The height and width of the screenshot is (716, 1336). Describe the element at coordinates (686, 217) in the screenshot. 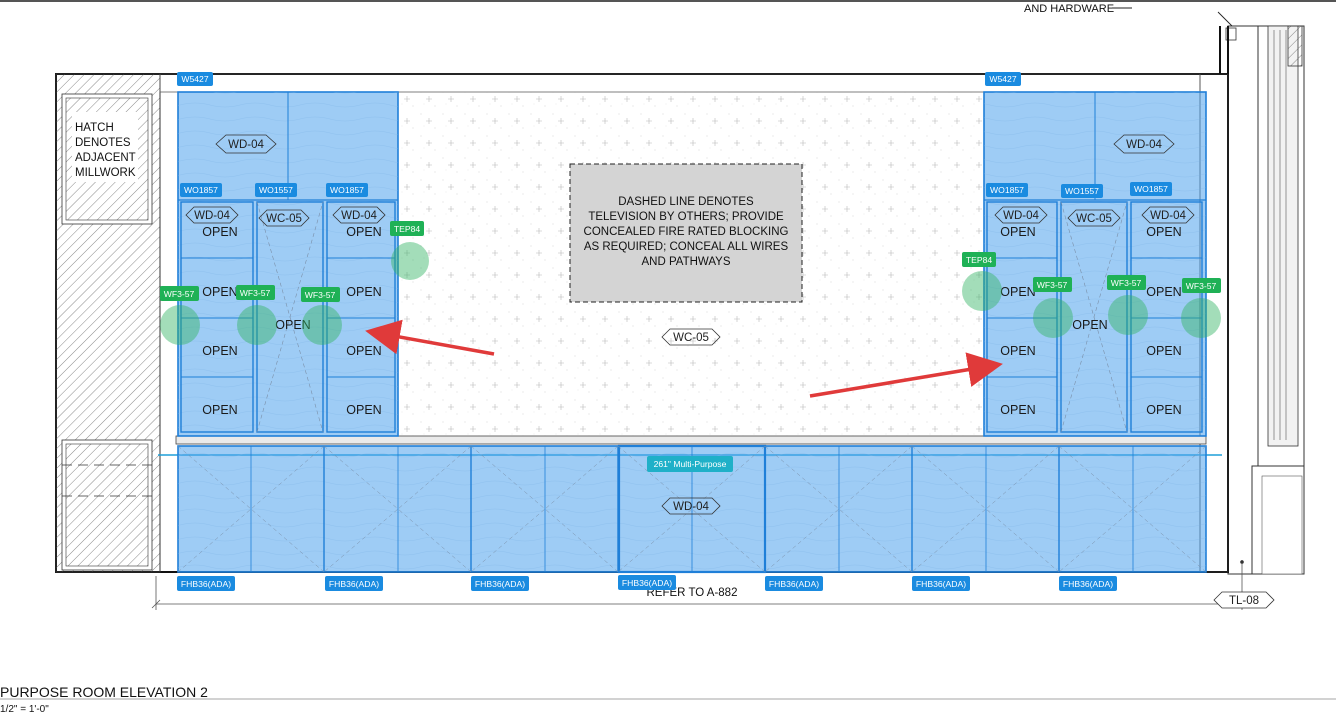

I see `tv-note-line: TELEVISION BY OTHERS; PROVIDE` at that location.